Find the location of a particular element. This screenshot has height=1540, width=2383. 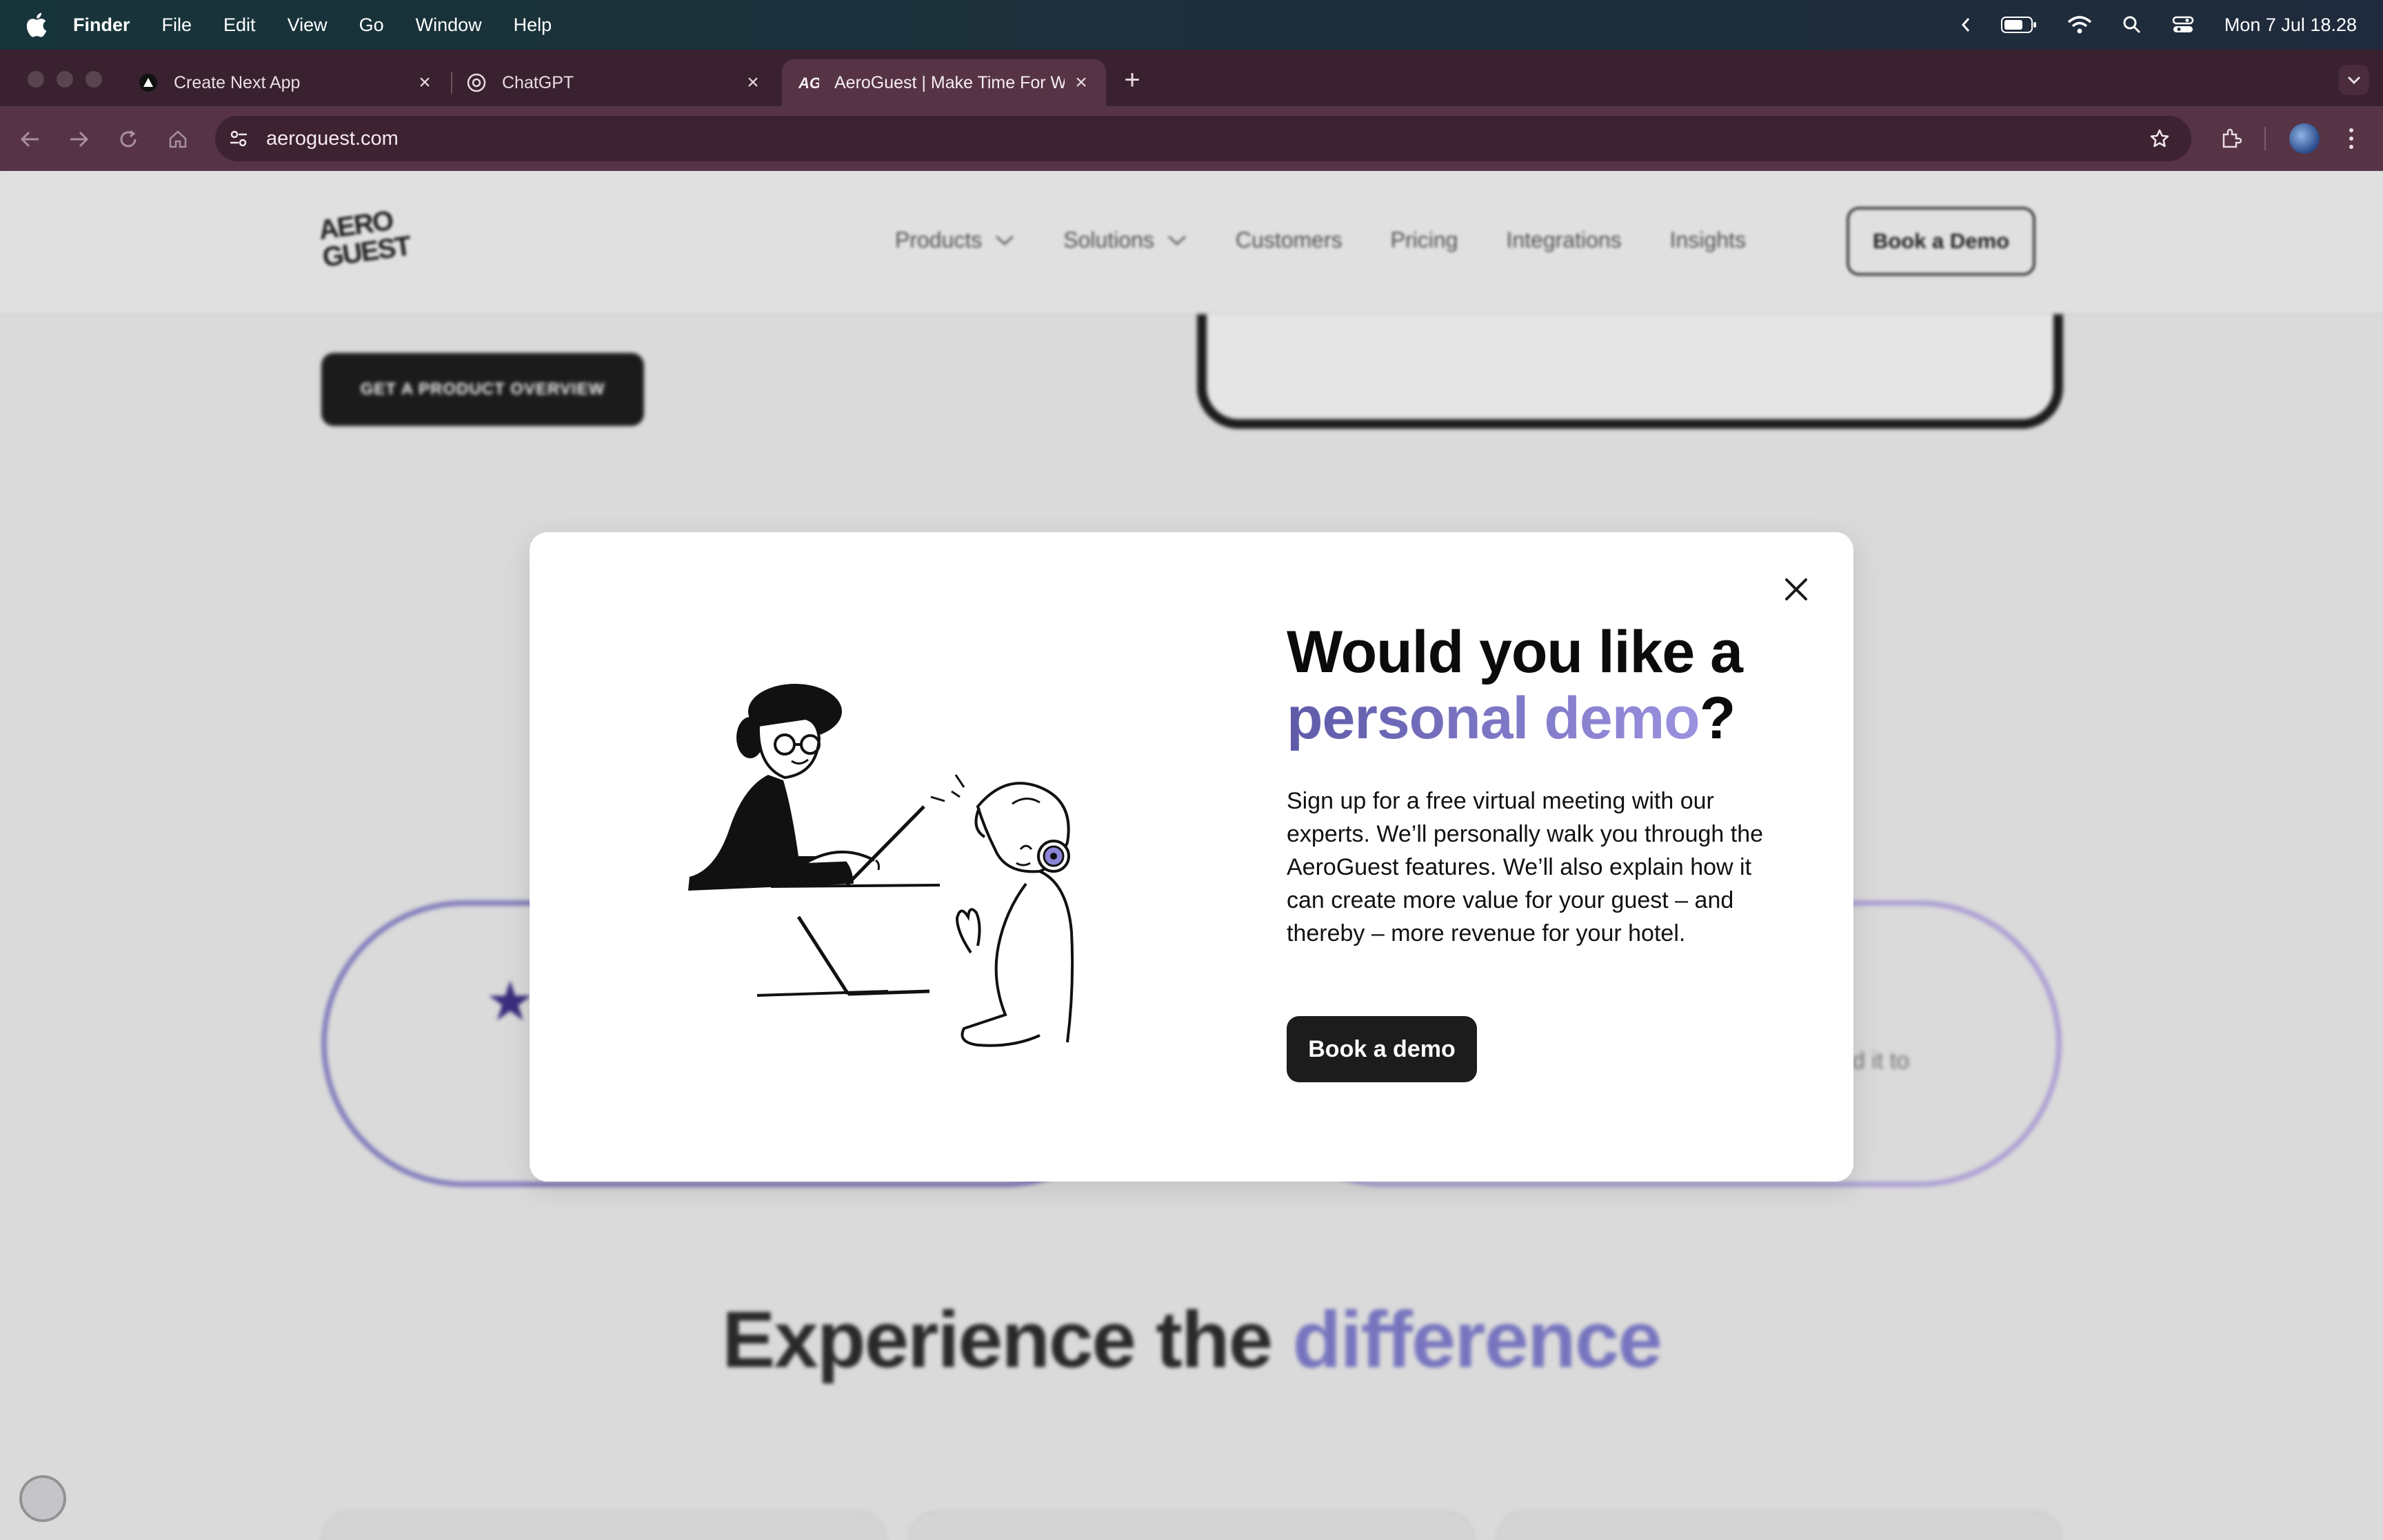

arrow-right-icon is located at coordinates (79, 140).